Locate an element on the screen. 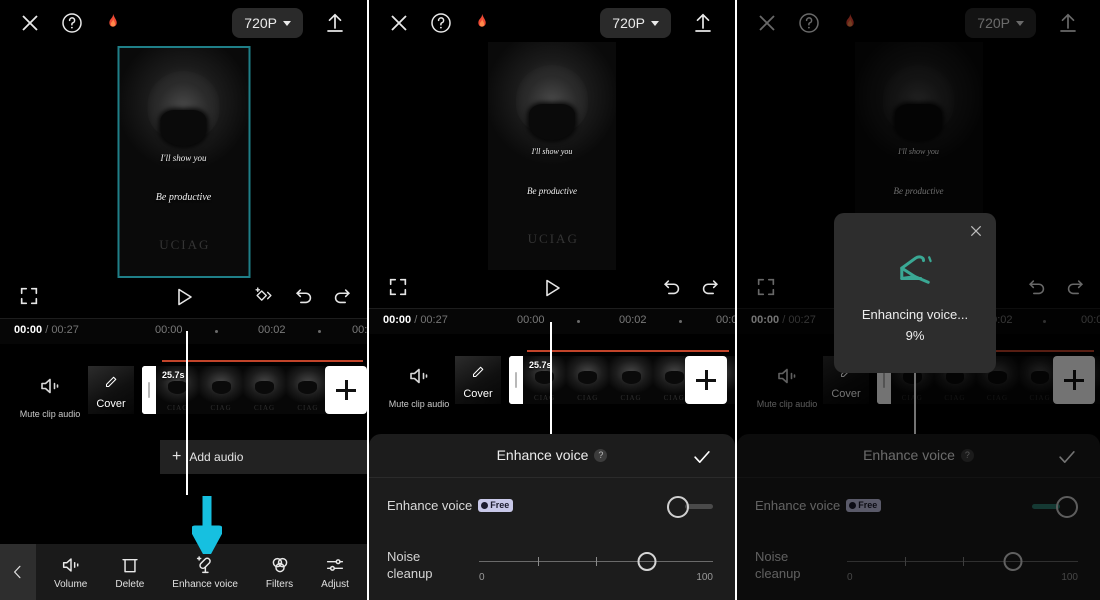 This screenshot has width=1100, height=600. help-badge-icon: ? is located at coordinates (601, 455).